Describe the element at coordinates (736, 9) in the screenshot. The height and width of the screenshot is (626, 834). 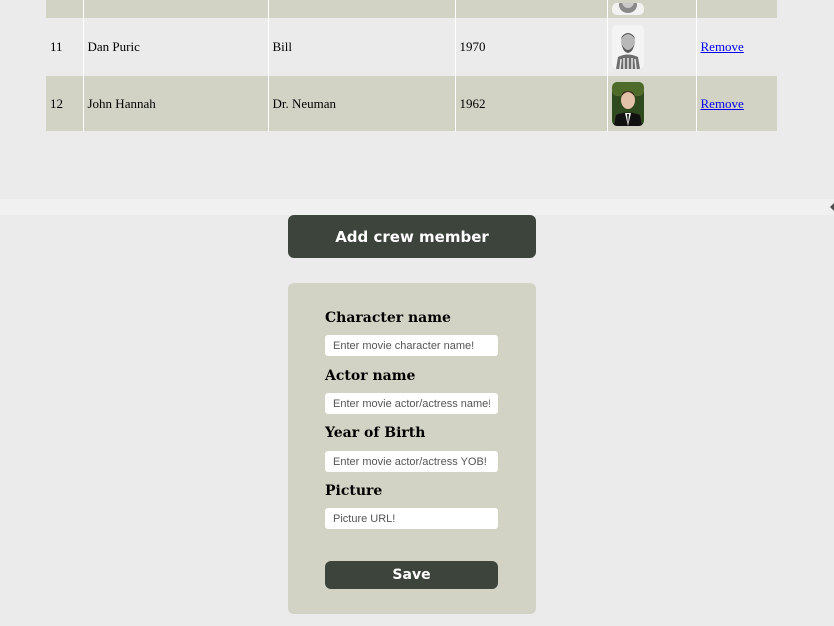
I see `cell-remove` at that location.